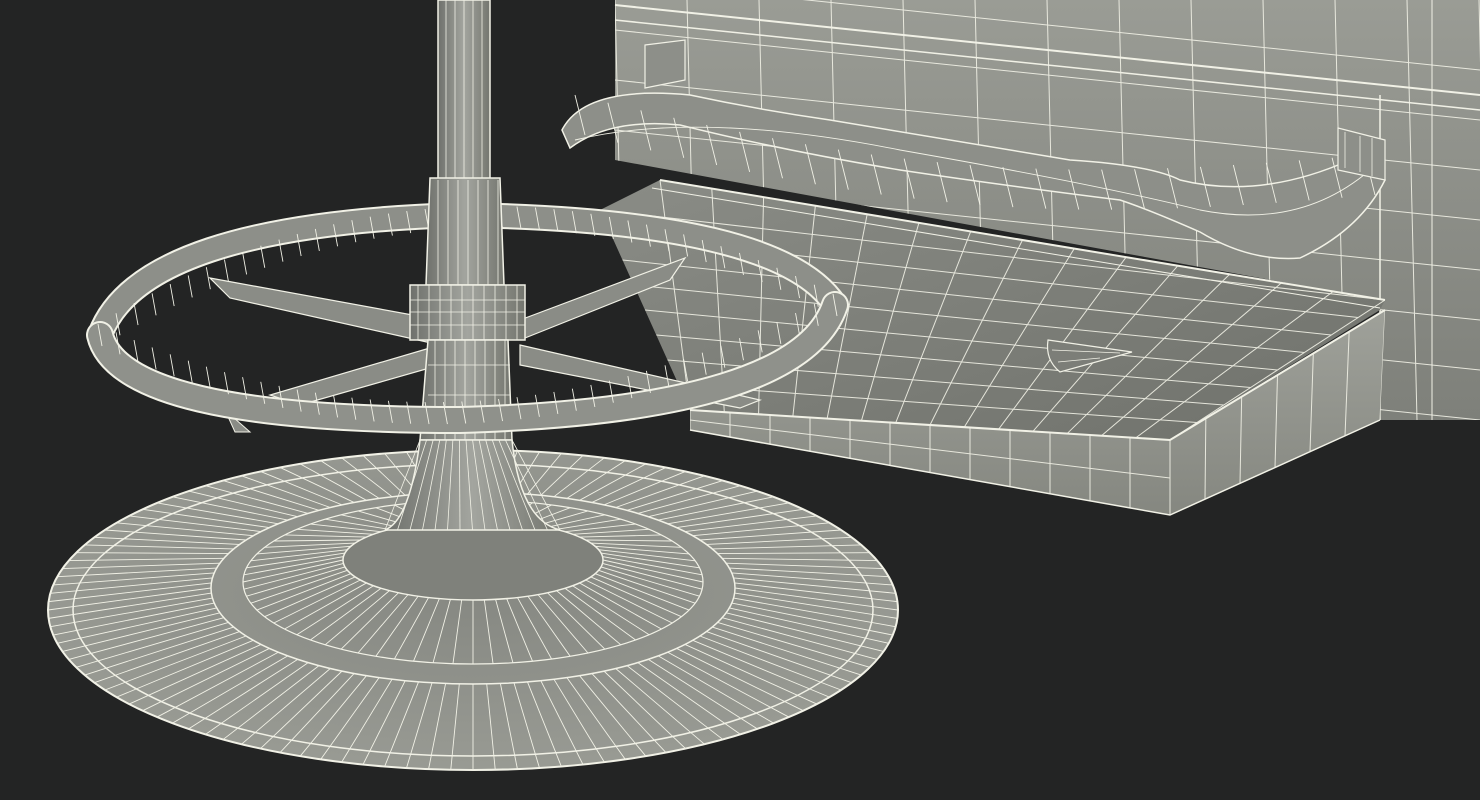 The width and height of the screenshot is (1480, 800). Describe the element at coordinates (460, 485) in the screenshot. I see `post-wire` at that location.